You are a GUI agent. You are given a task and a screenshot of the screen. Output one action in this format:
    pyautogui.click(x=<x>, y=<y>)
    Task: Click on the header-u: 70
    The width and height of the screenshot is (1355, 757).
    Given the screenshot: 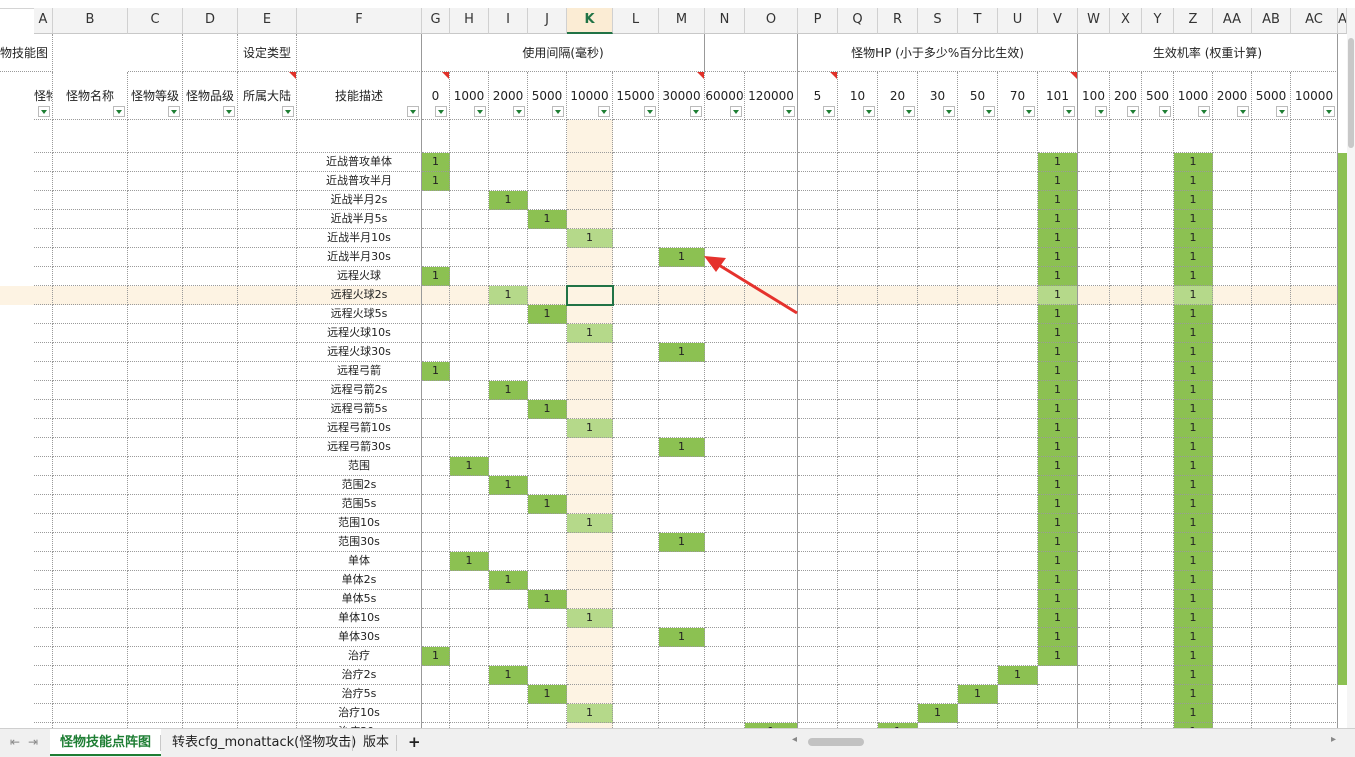 What is the action you would take?
    pyautogui.click(x=1018, y=96)
    